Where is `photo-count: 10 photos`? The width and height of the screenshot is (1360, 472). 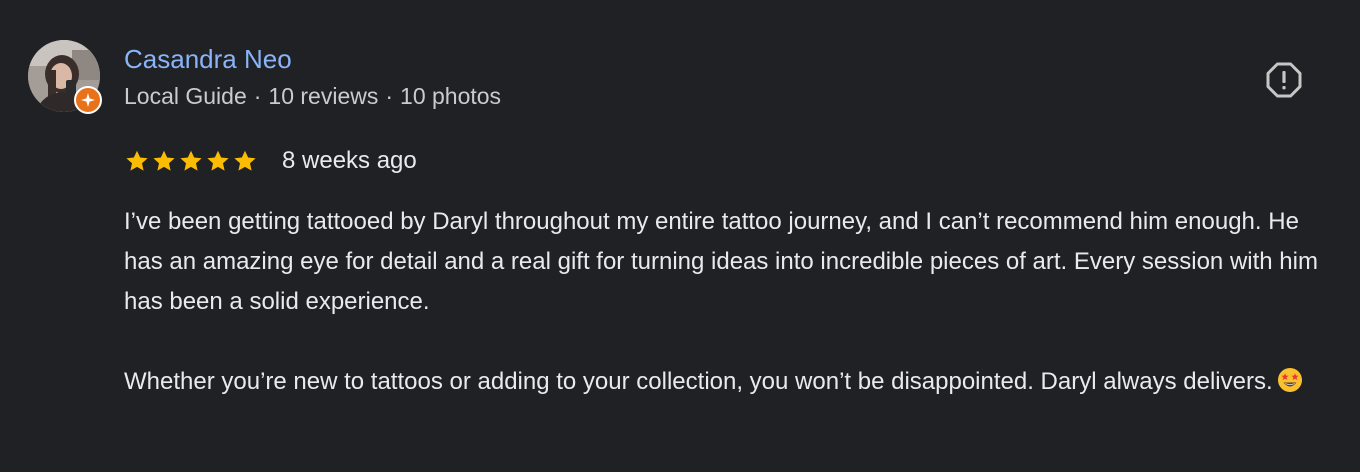
photo-count: 10 photos is located at coordinates (451, 96).